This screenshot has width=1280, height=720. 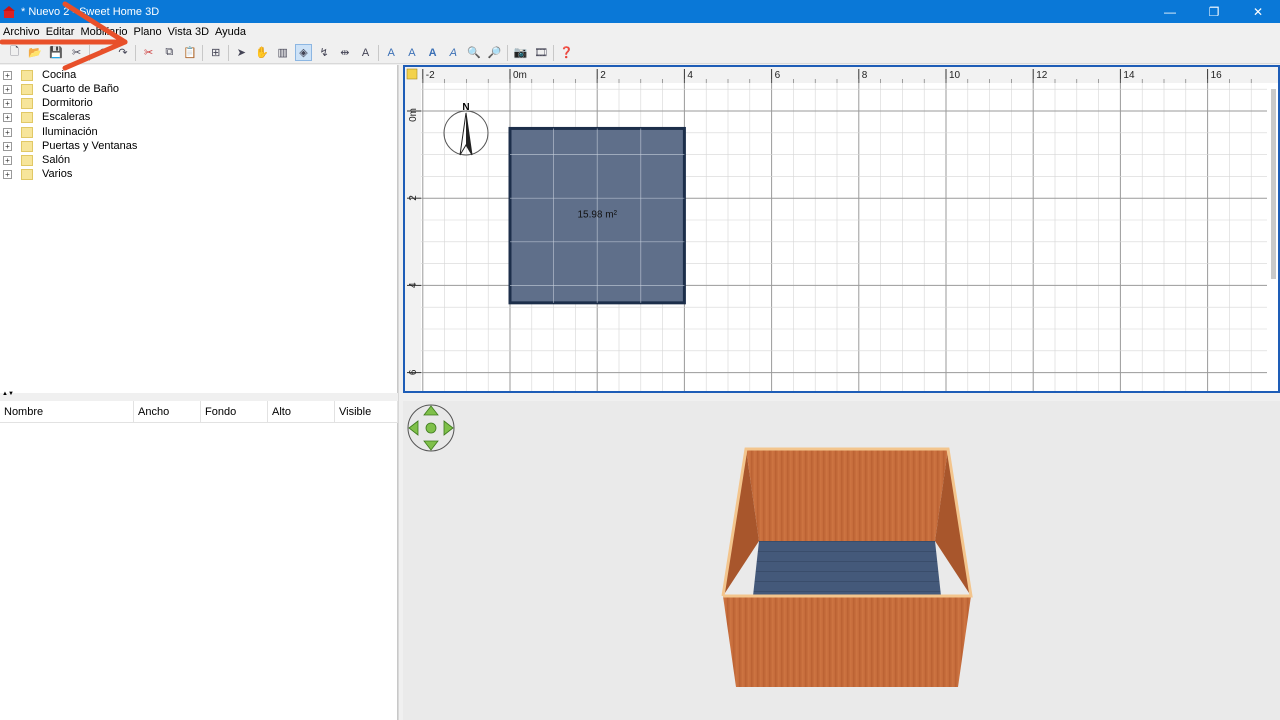 I want to click on navigation-arrows, so click(x=431, y=428).